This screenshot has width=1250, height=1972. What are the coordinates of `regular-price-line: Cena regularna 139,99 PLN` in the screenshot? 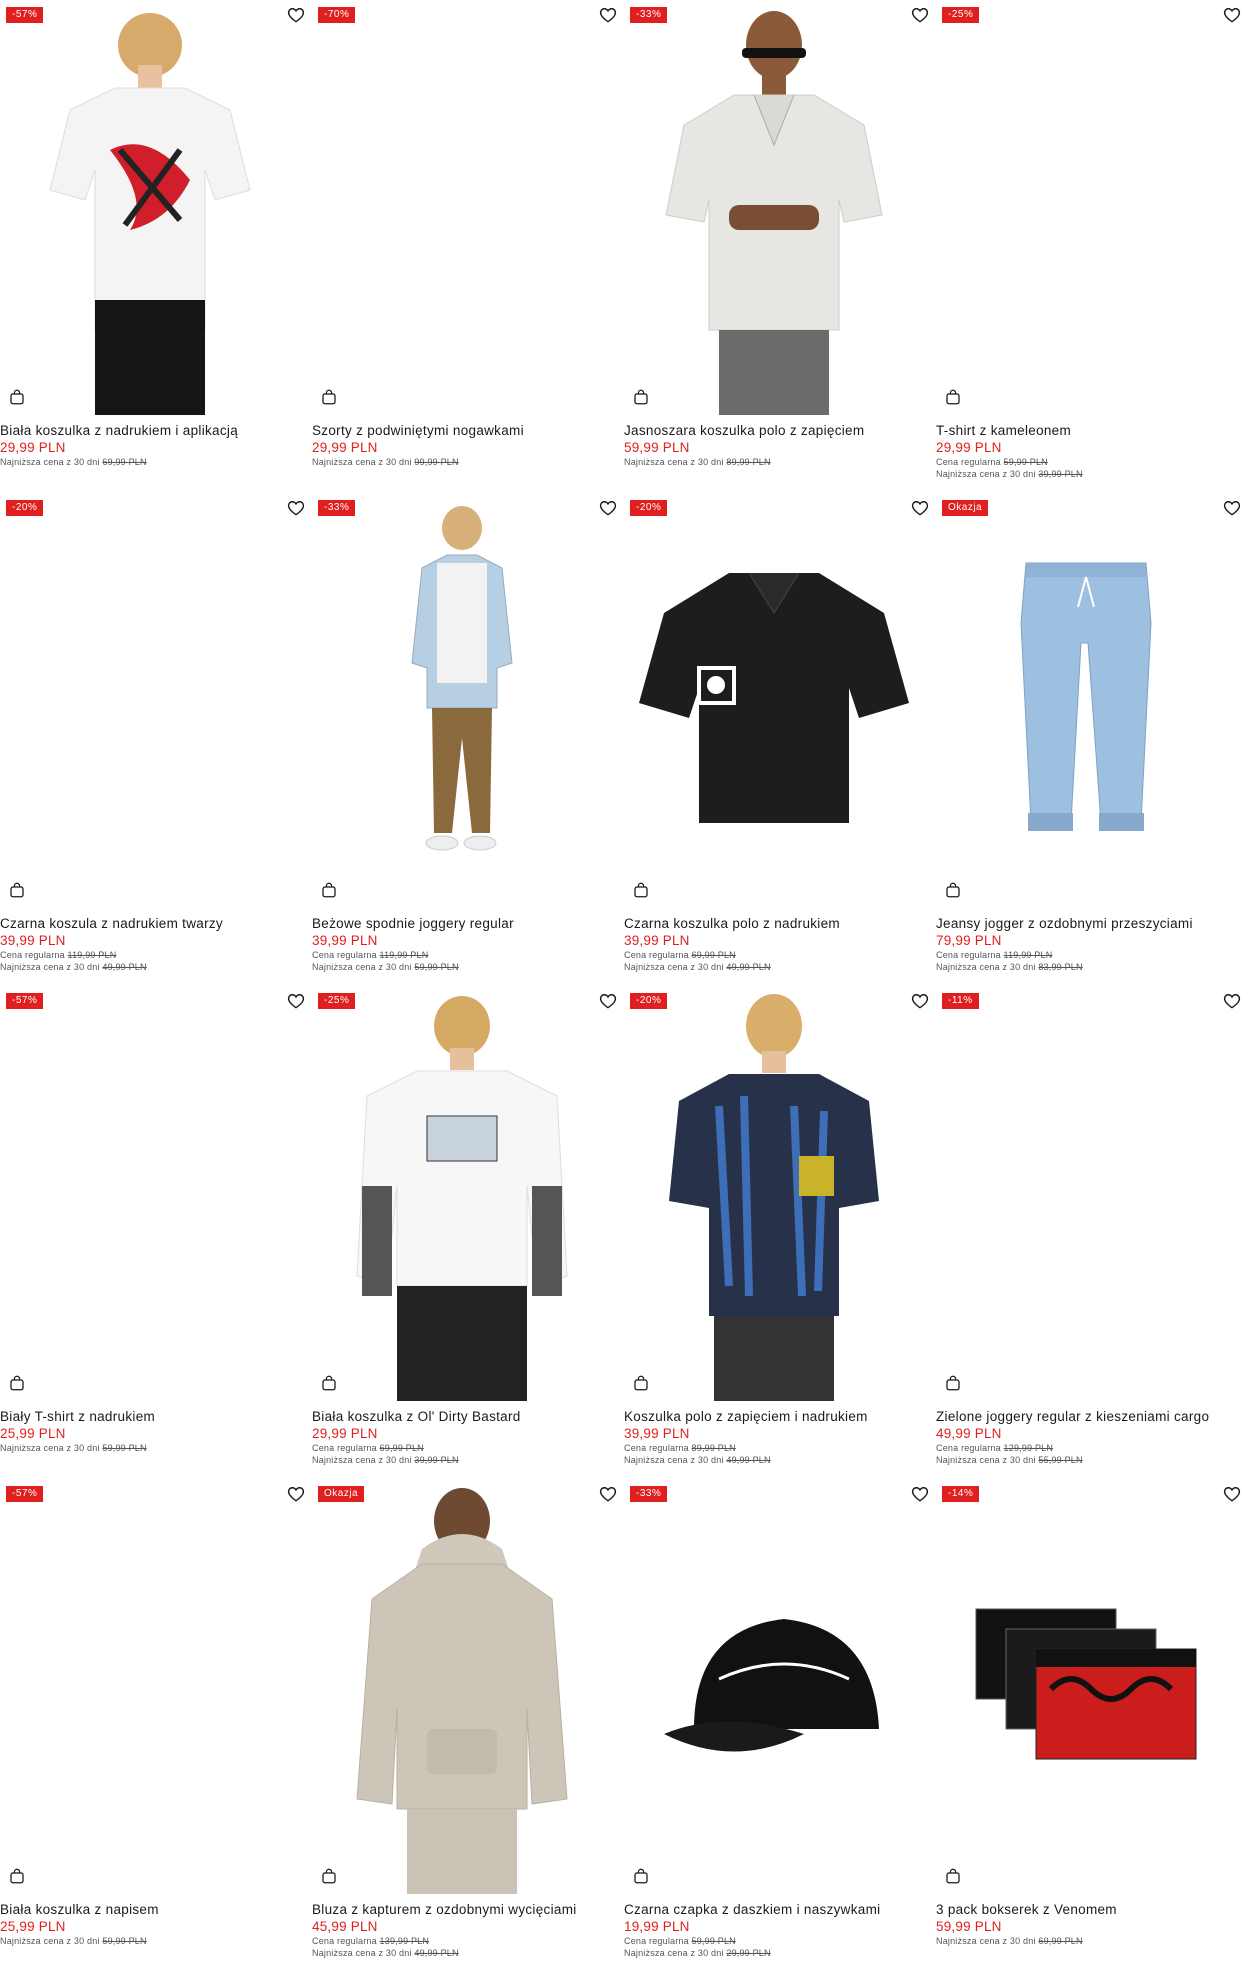 It's located at (465, 1941).